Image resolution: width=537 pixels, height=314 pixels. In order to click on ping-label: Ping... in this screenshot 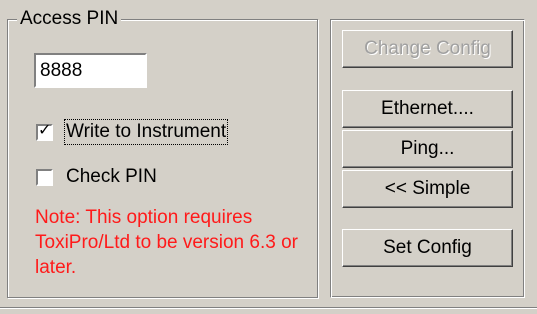, I will do `click(427, 148)`.